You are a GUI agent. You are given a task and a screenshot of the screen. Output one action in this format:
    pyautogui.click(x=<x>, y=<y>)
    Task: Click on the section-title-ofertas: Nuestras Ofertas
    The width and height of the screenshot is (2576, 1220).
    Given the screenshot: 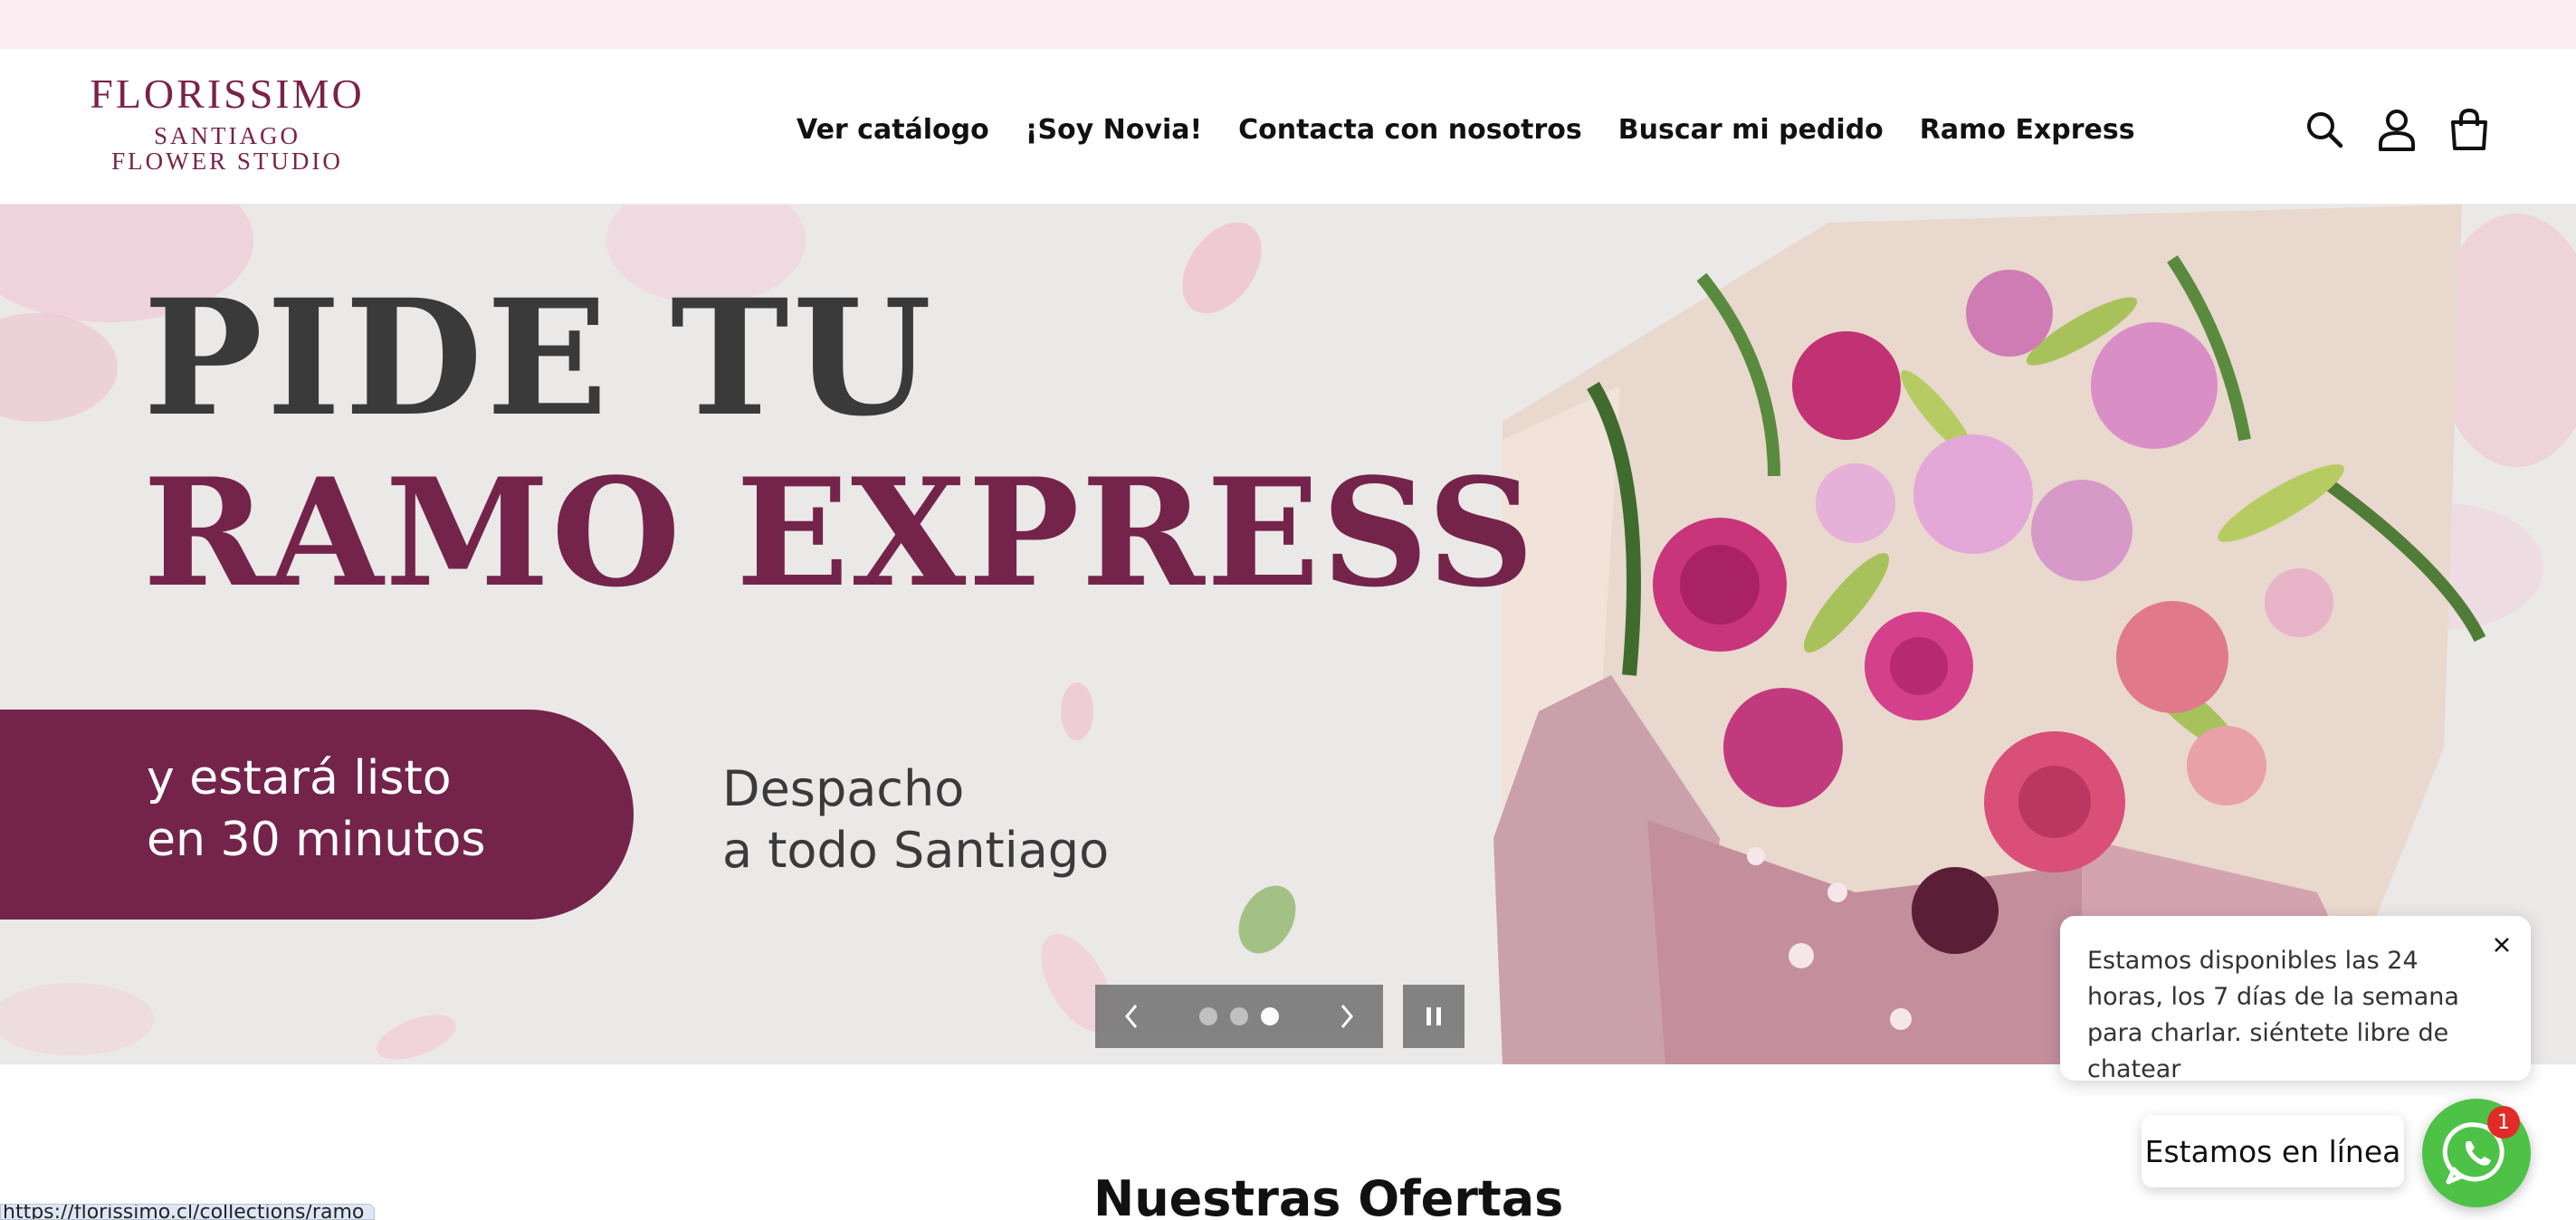 What is the action you would take?
    pyautogui.click(x=1328, y=1195)
    